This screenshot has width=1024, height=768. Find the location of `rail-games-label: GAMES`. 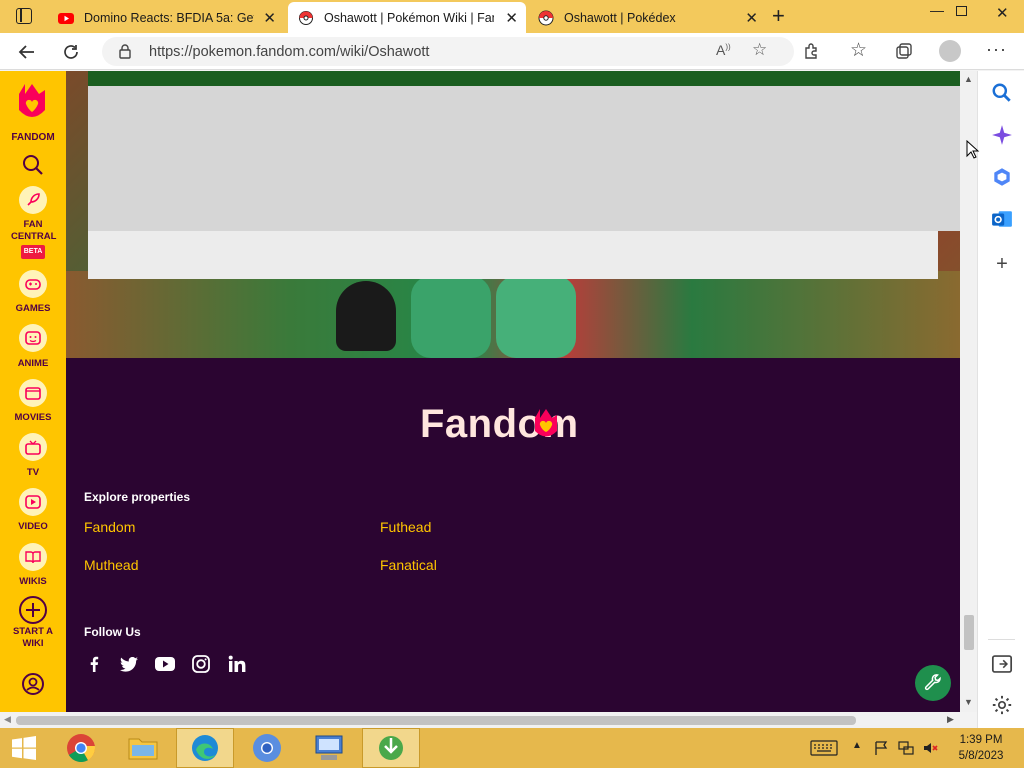

rail-games-label: GAMES is located at coordinates (33, 309).